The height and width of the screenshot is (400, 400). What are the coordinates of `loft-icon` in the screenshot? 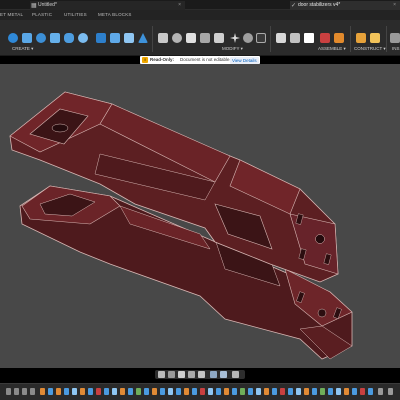 It's located at (115, 38).